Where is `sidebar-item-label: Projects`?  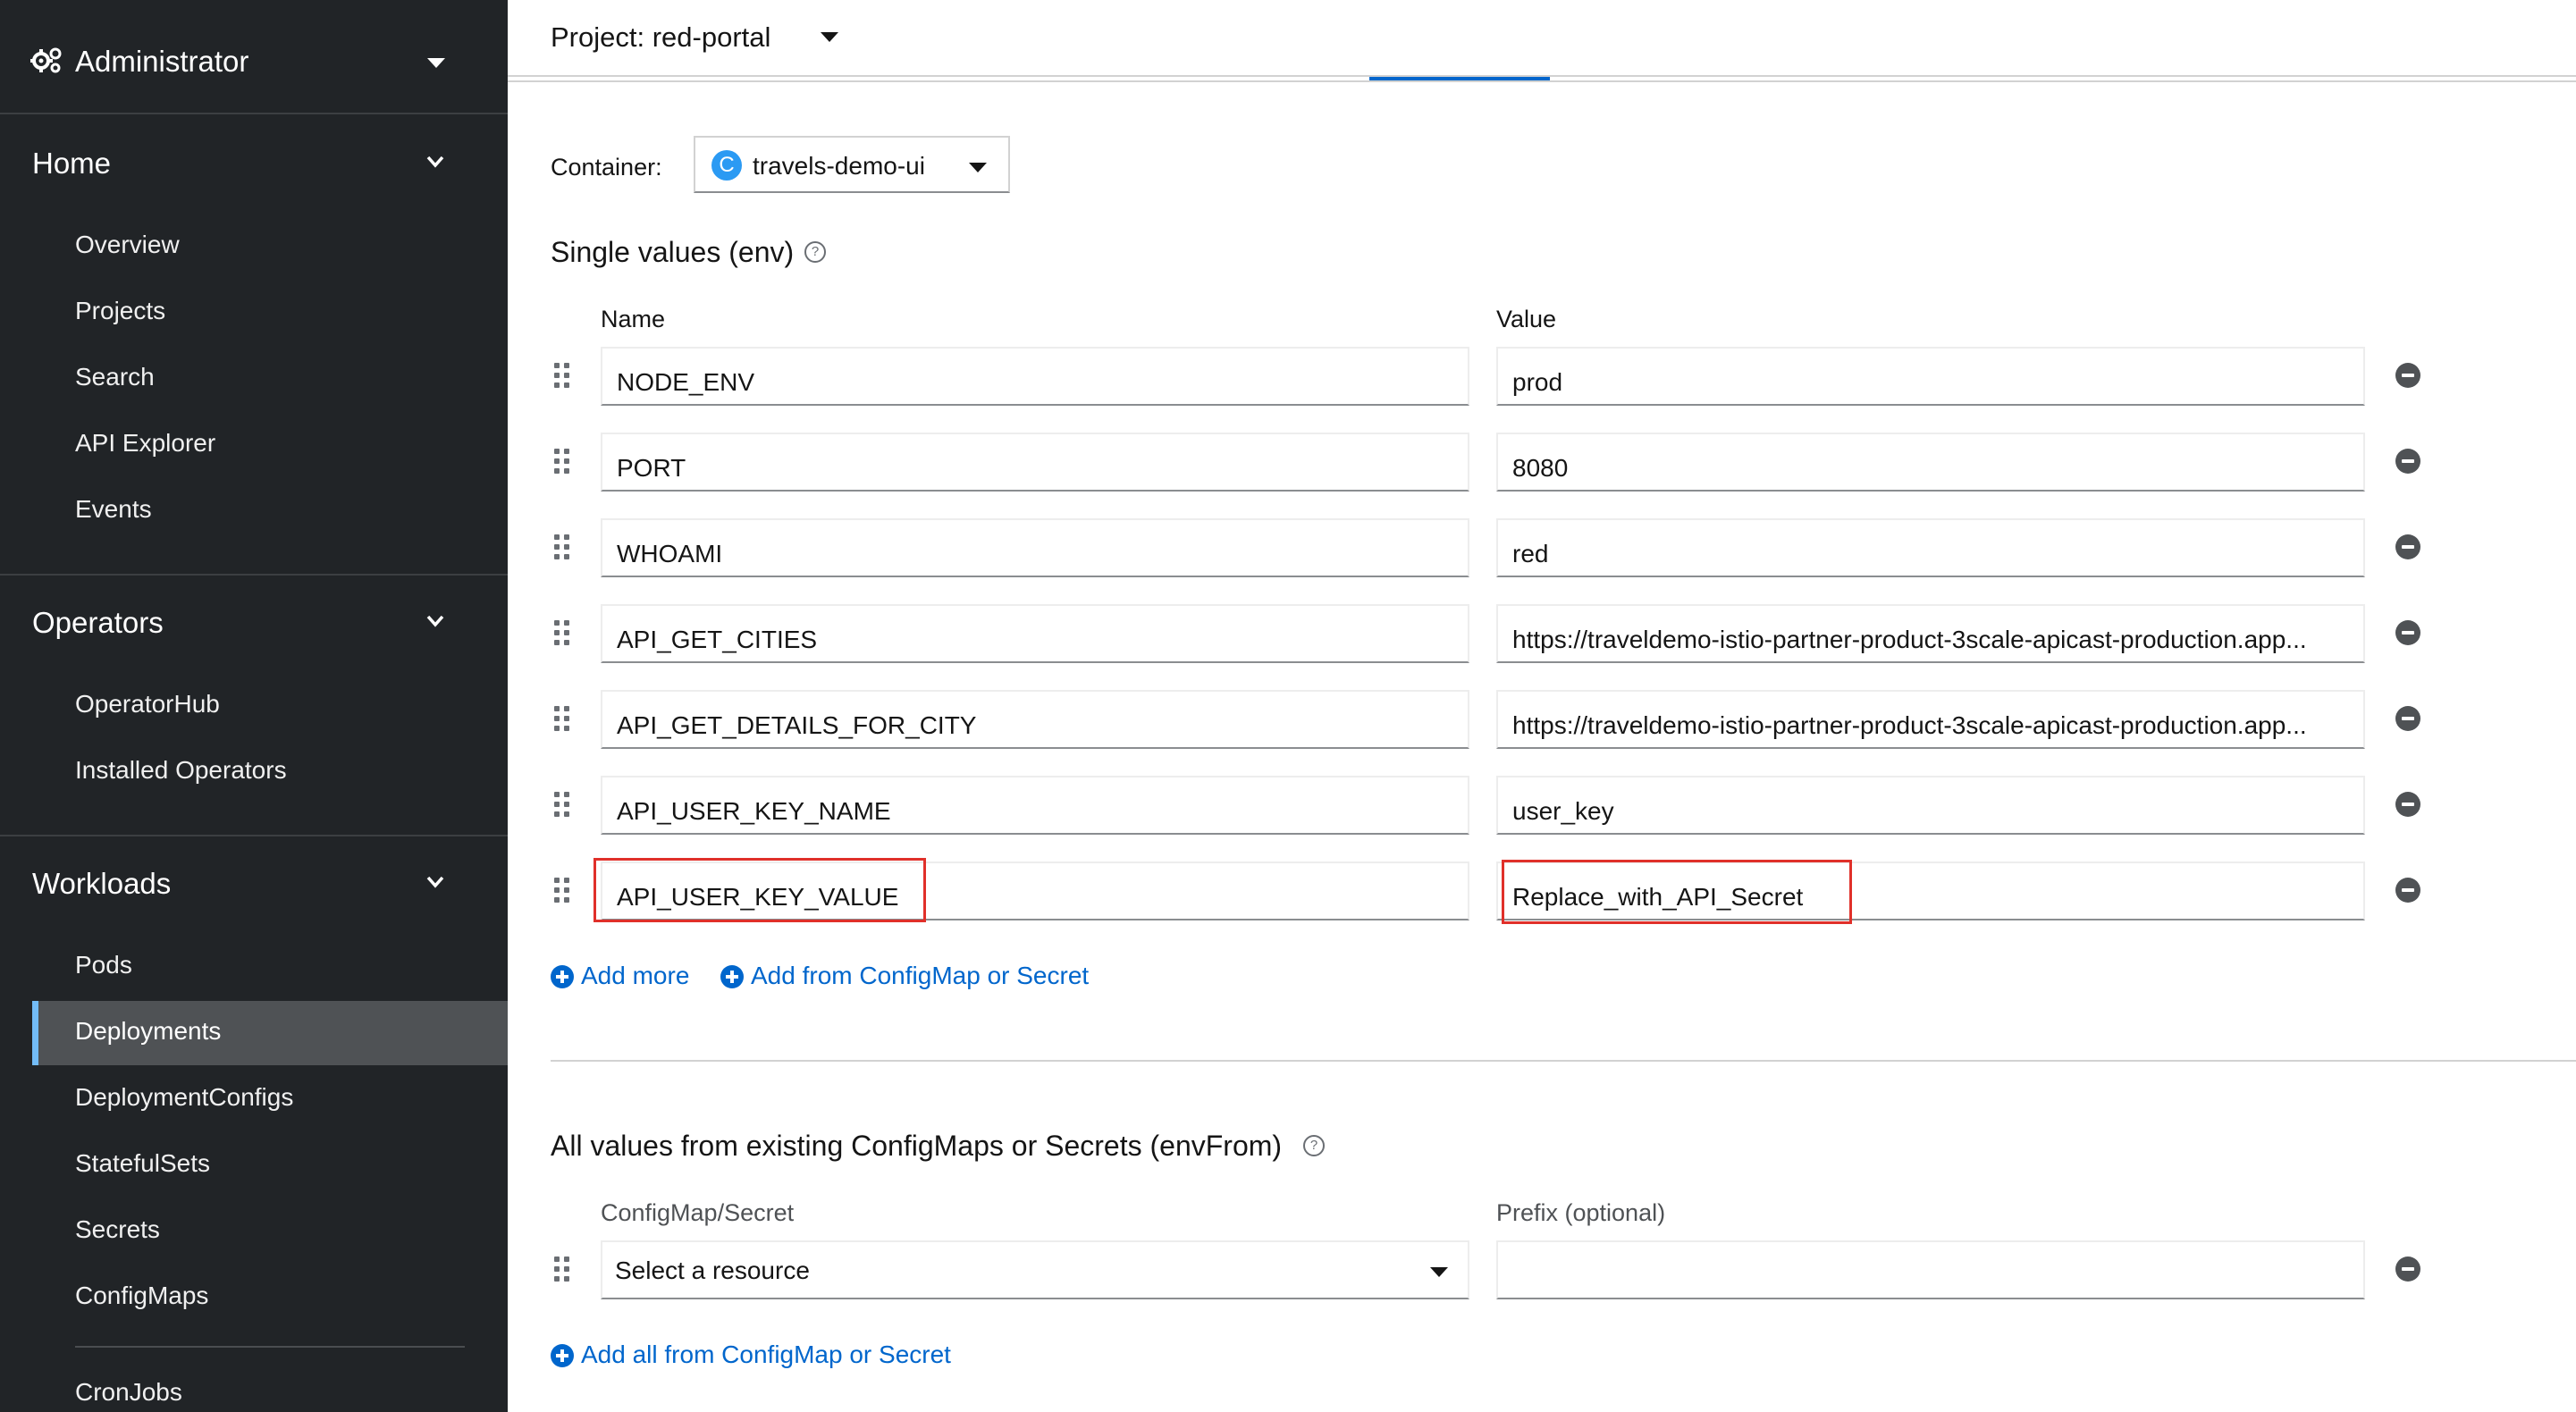 sidebar-item-label: Projects is located at coordinates (121, 311).